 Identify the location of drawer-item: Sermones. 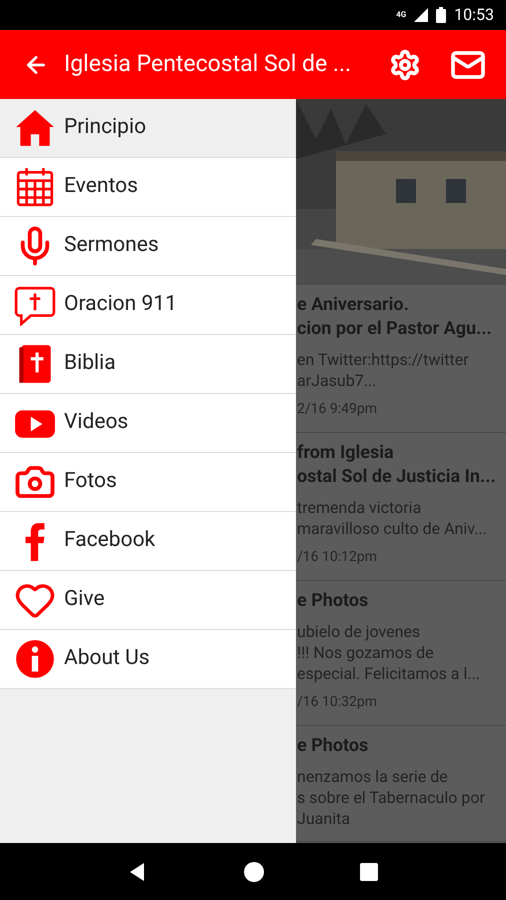
(148, 246).